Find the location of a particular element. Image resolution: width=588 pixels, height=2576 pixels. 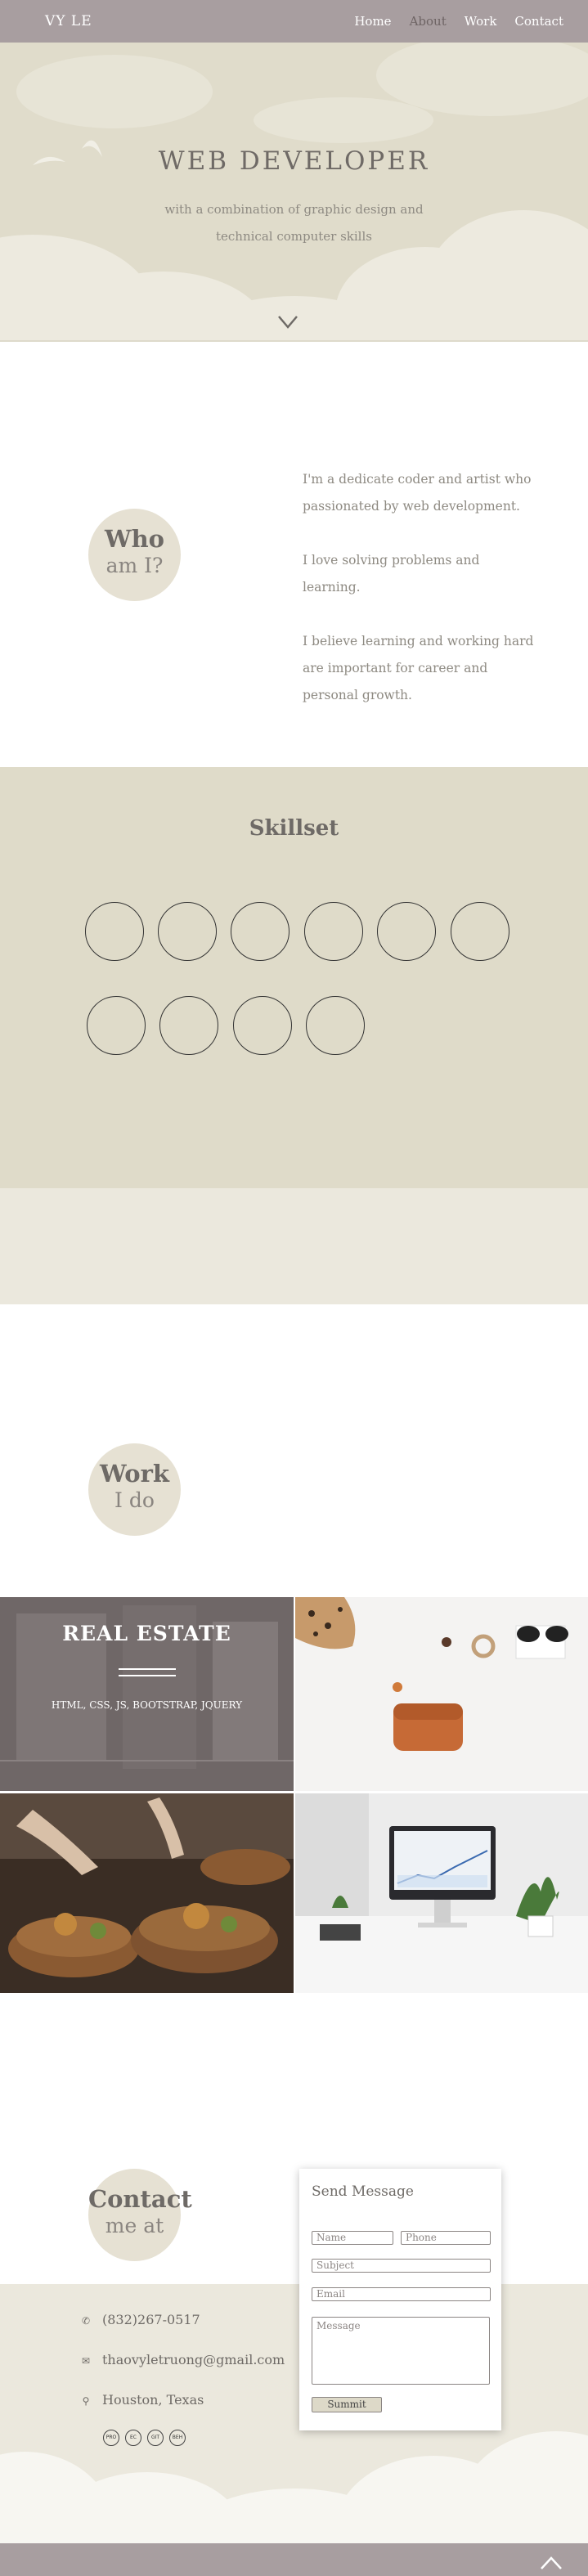

subject-input: Subject is located at coordinates (401, 2266).